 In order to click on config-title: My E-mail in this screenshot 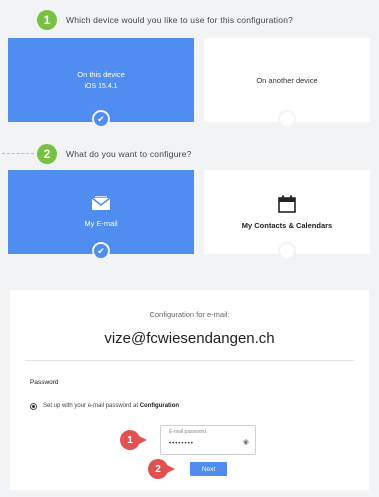, I will do `click(101, 223)`.